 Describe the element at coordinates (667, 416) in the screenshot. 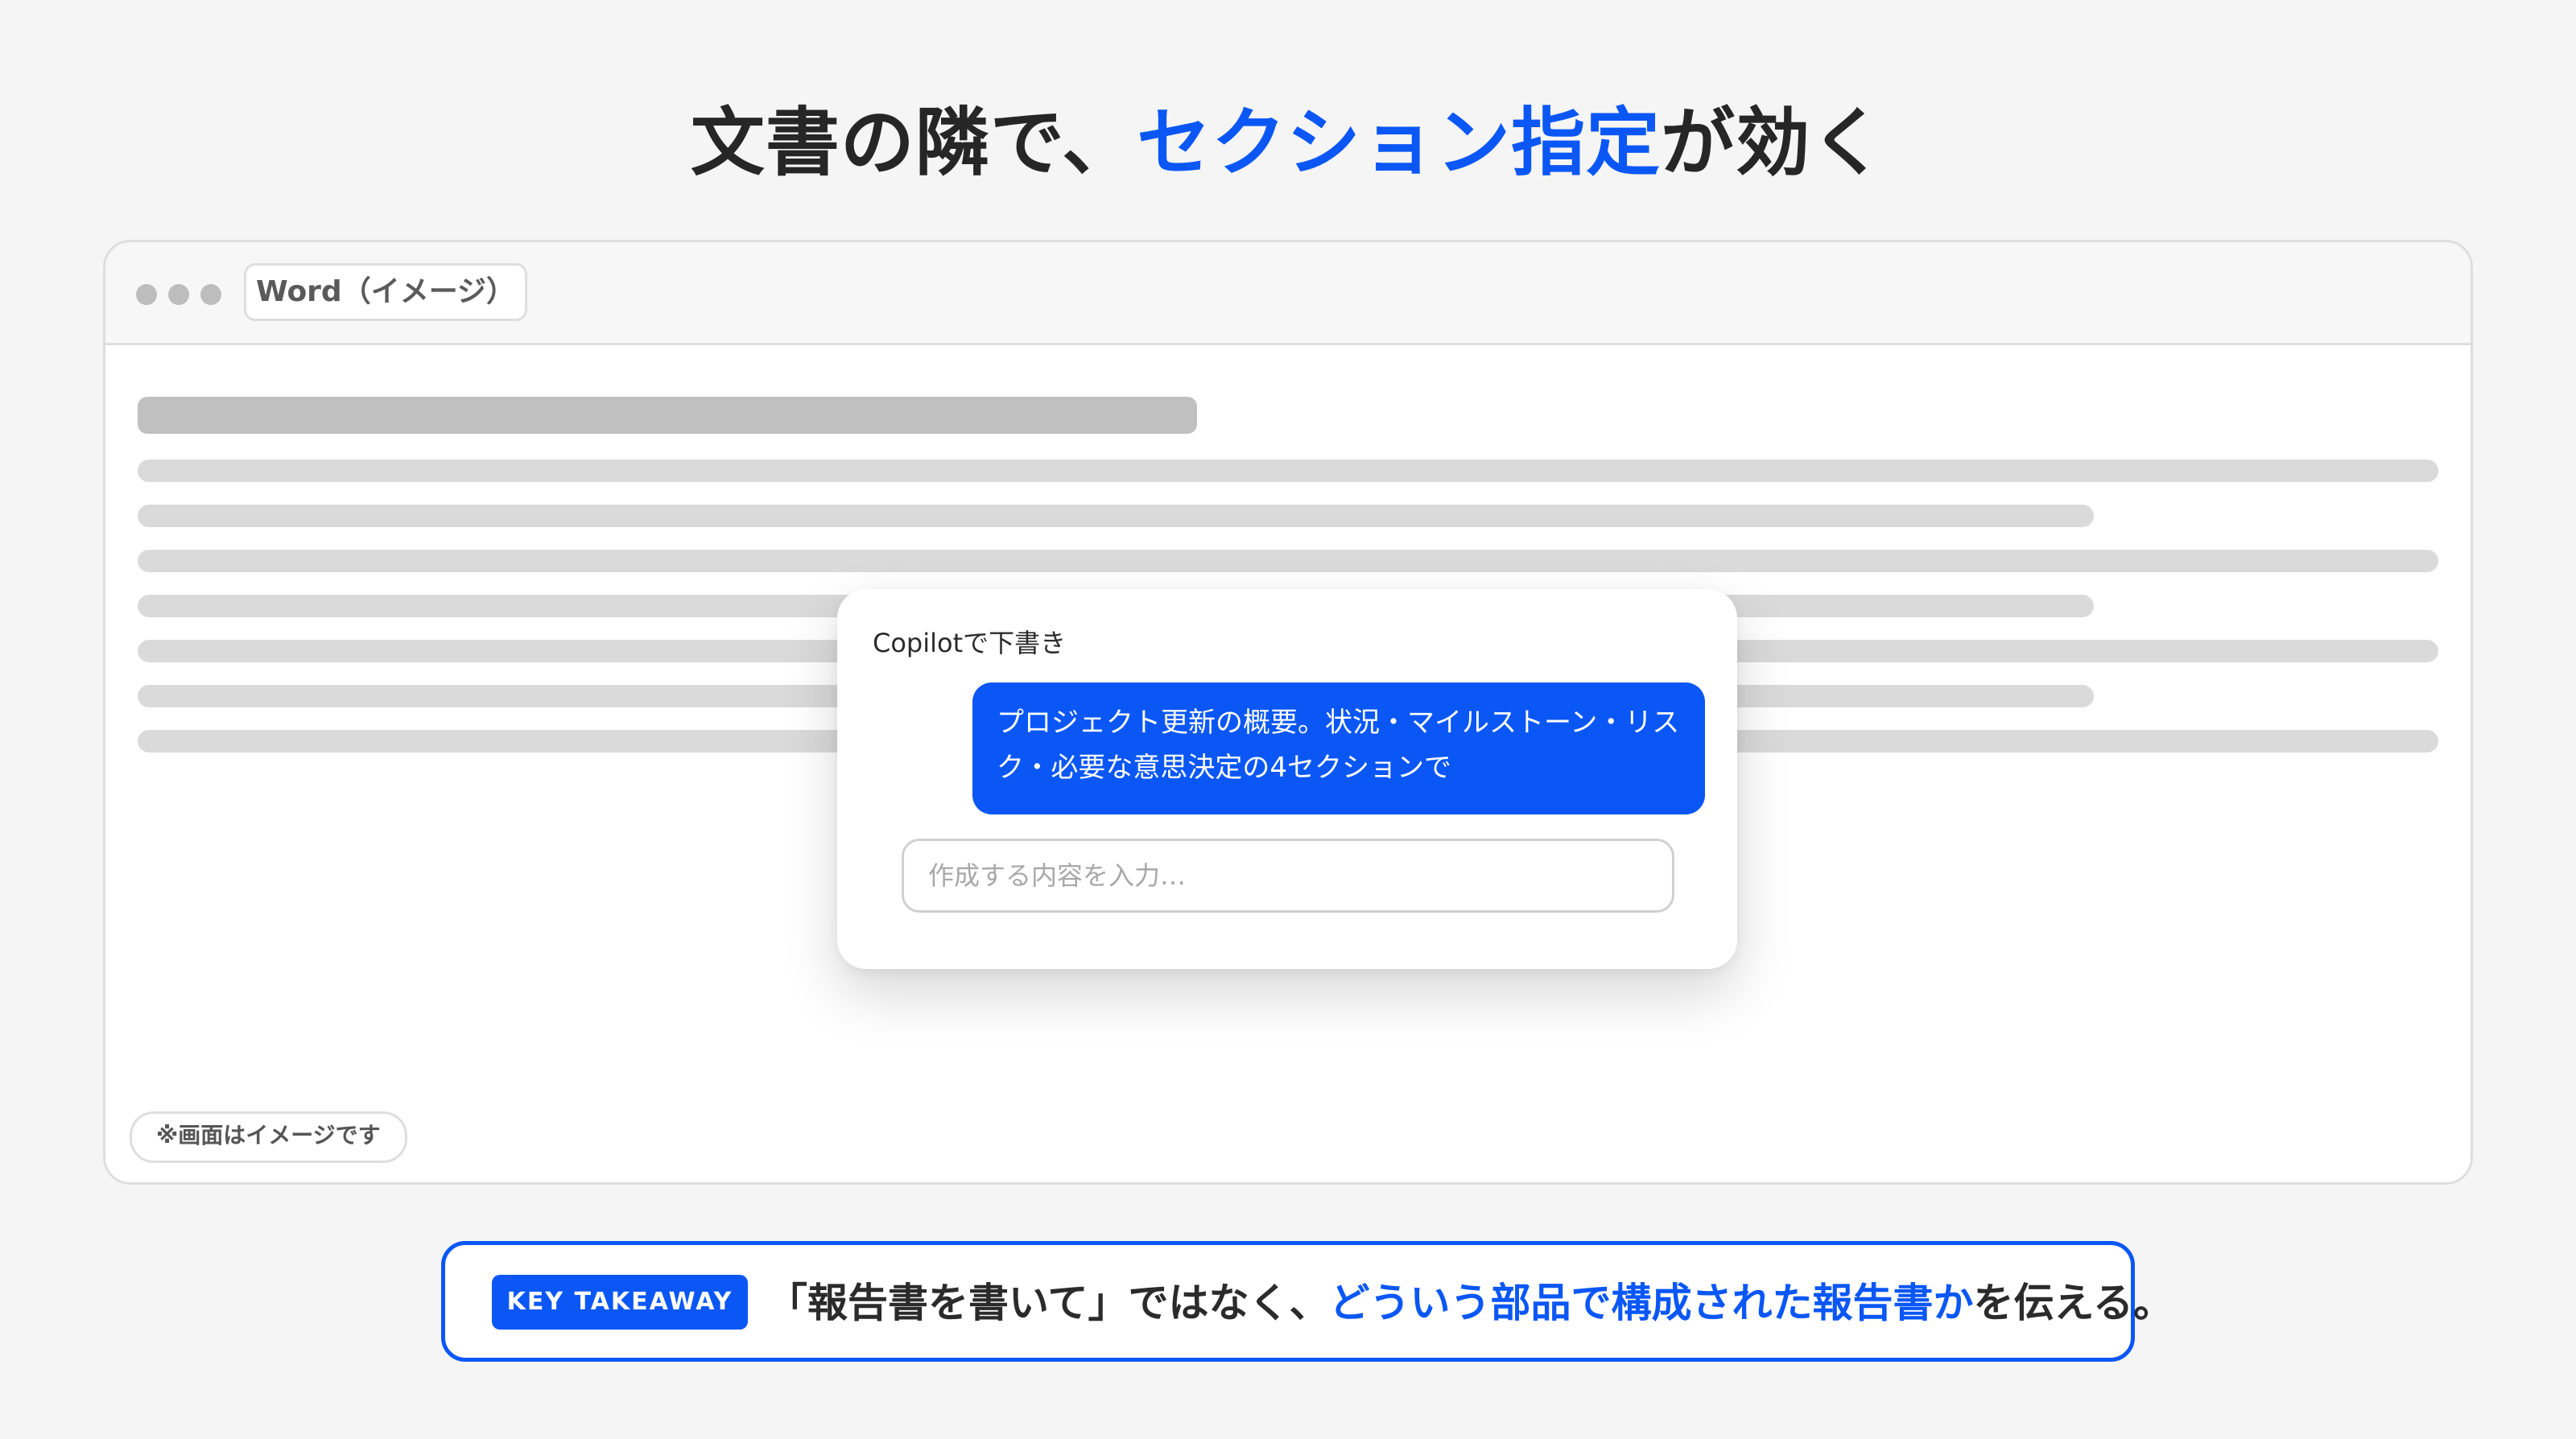

I see `doc-heading-placeholder` at that location.